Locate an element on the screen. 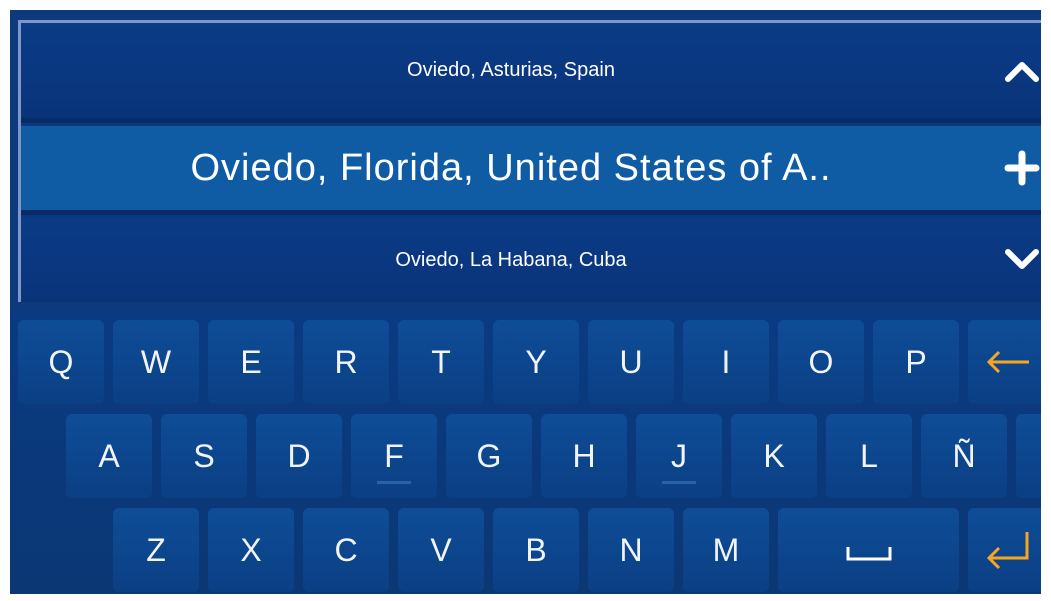 The width and height of the screenshot is (1051, 601). key-f: F is located at coordinates (394, 456).